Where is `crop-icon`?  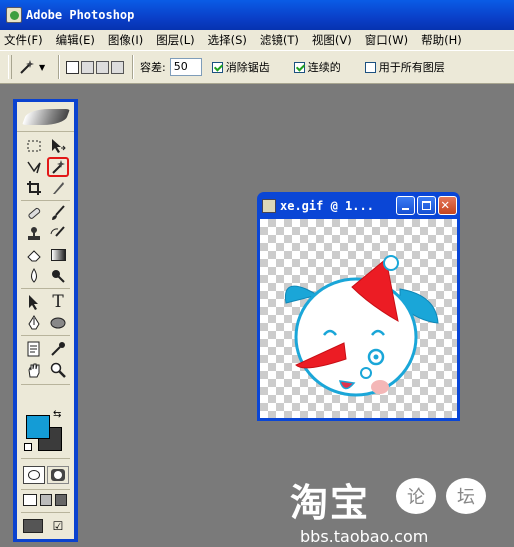
crop-icon is located at coordinates (34, 188).